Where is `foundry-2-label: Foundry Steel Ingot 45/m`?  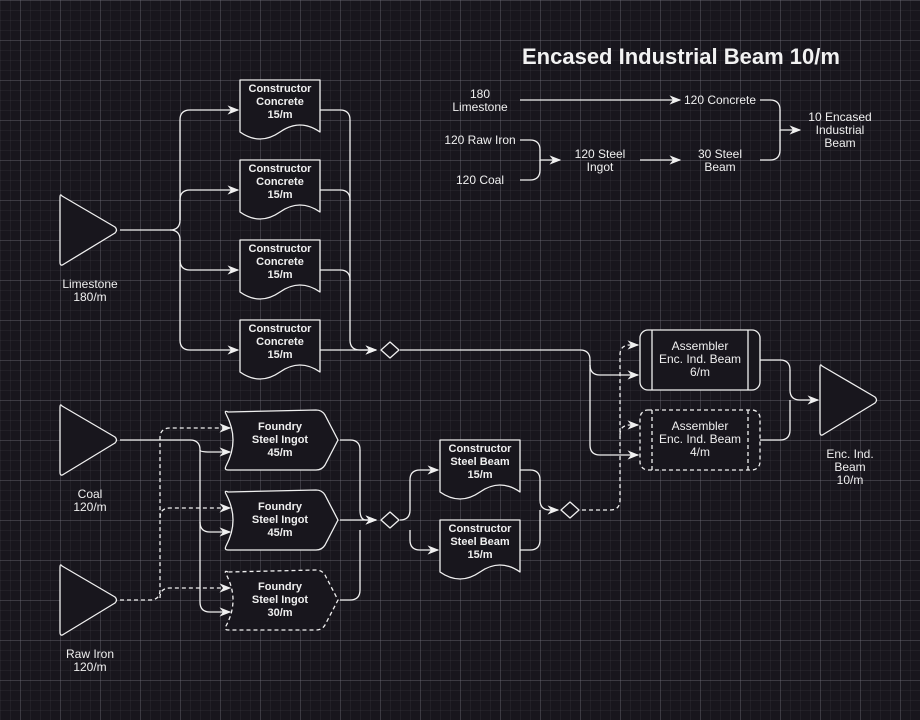 foundry-2-label: Foundry Steel Ingot 45/m is located at coordinates (280, 520).